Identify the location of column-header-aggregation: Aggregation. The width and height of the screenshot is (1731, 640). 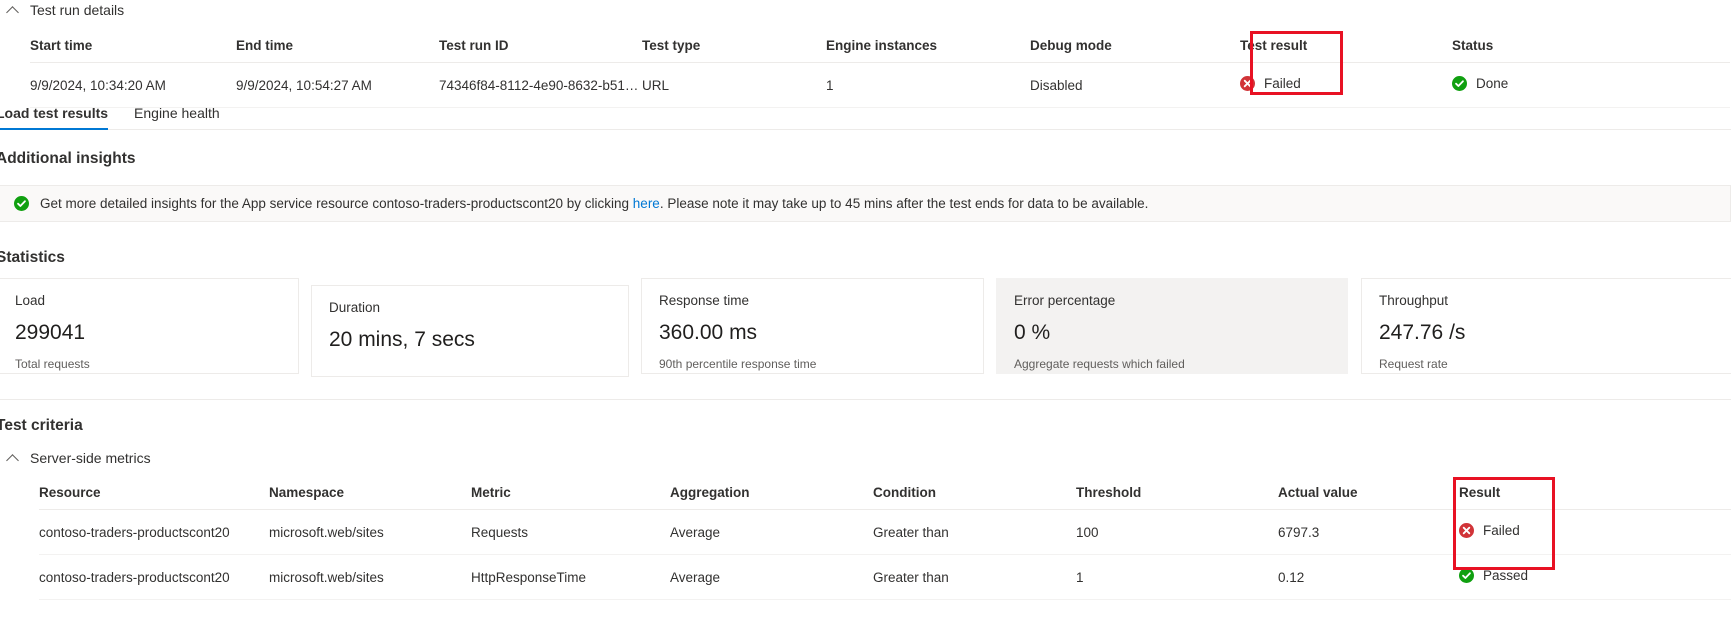
(771, 497).